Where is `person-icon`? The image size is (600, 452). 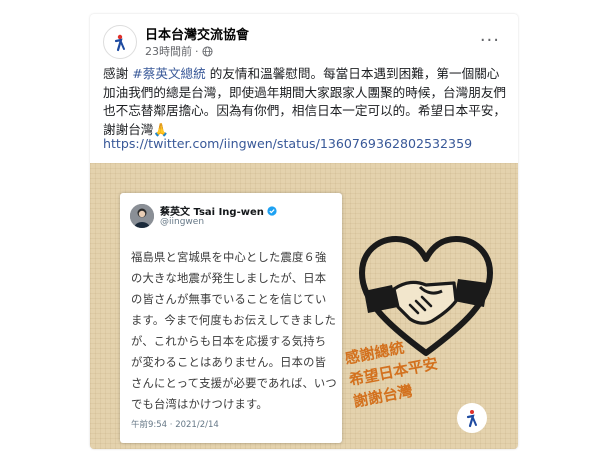
person-icon is located at coordinates (142, 216).